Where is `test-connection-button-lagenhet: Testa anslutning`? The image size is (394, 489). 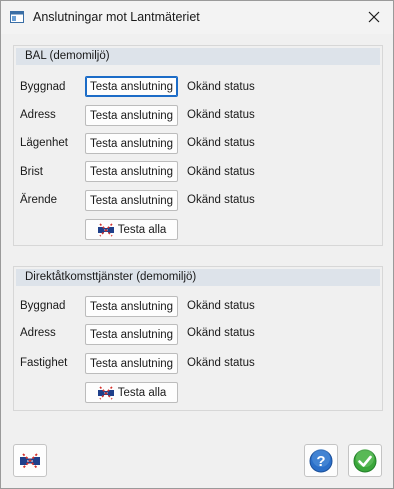
test-connection-button-lagenhet: Testa anslutning is located at coordinates (131, 143).